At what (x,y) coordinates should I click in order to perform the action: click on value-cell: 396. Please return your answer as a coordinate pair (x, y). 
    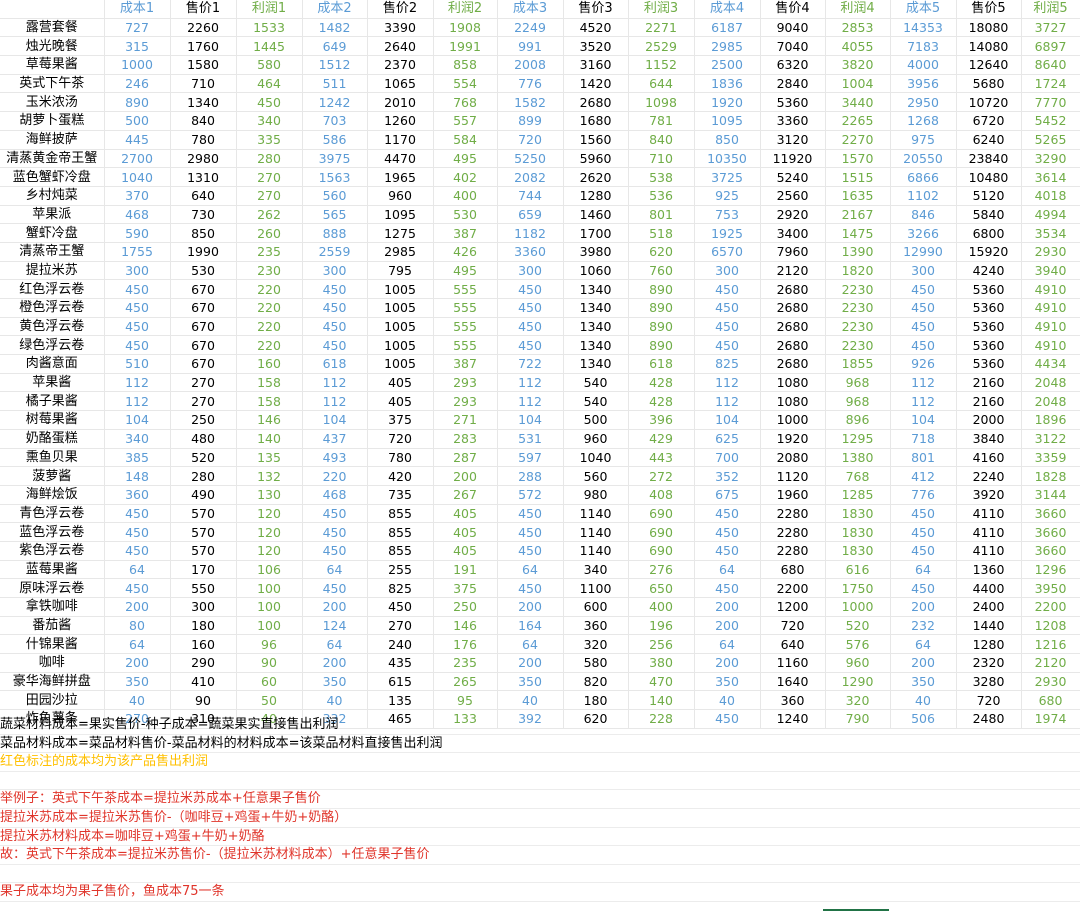
    Looking at the image, I should click on (661, 420).